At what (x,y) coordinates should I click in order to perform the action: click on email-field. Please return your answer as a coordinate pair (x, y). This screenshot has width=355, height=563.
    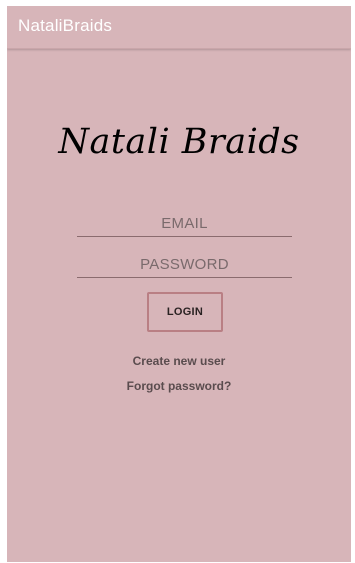
    Looking at the image, I should click on (184, 224).